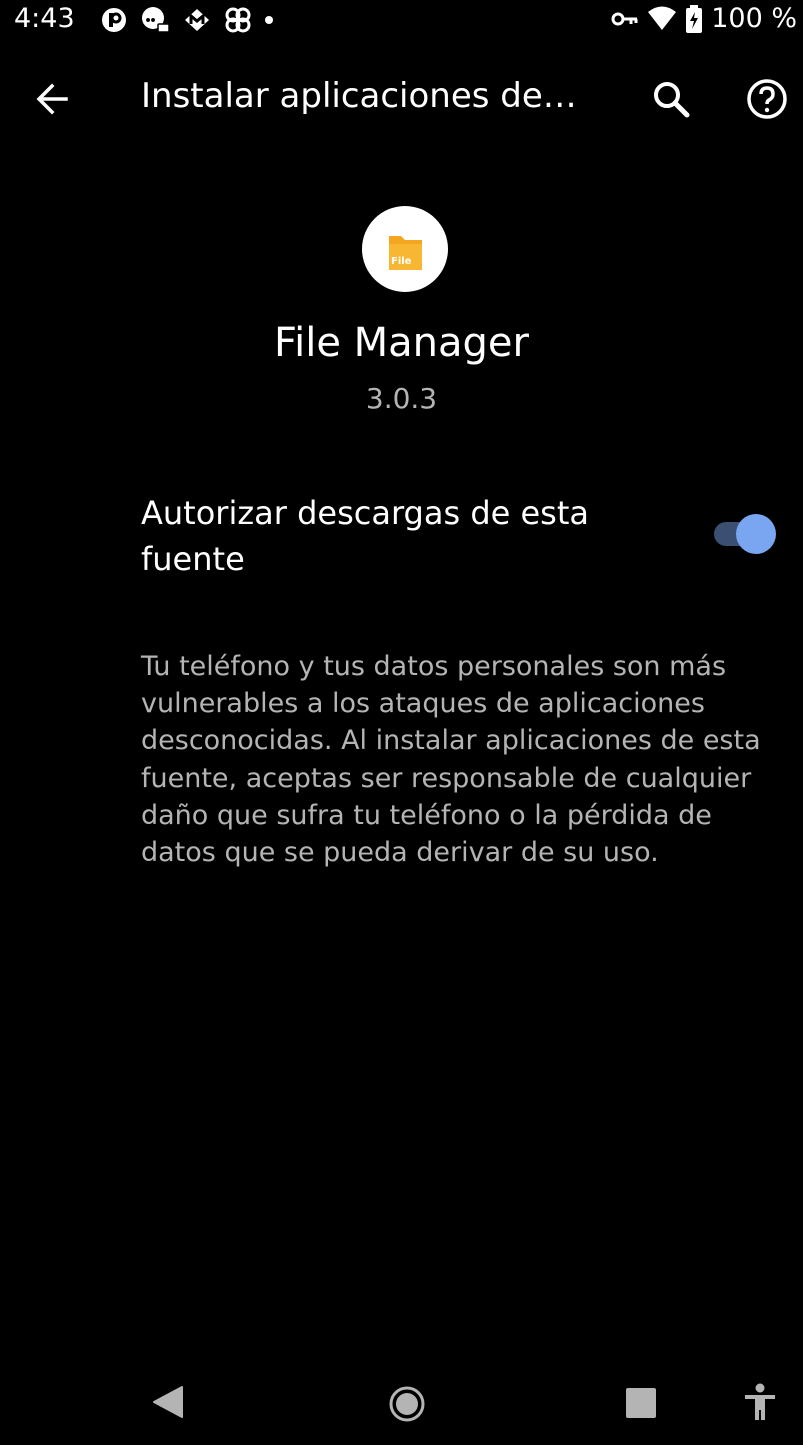 Image resolution: width=803 pixels, height=1445 pixels. What do you see at coordinates (704, 18) in the screenshot?
I see `status-right: 100 %` at bounding box center [704, 18].